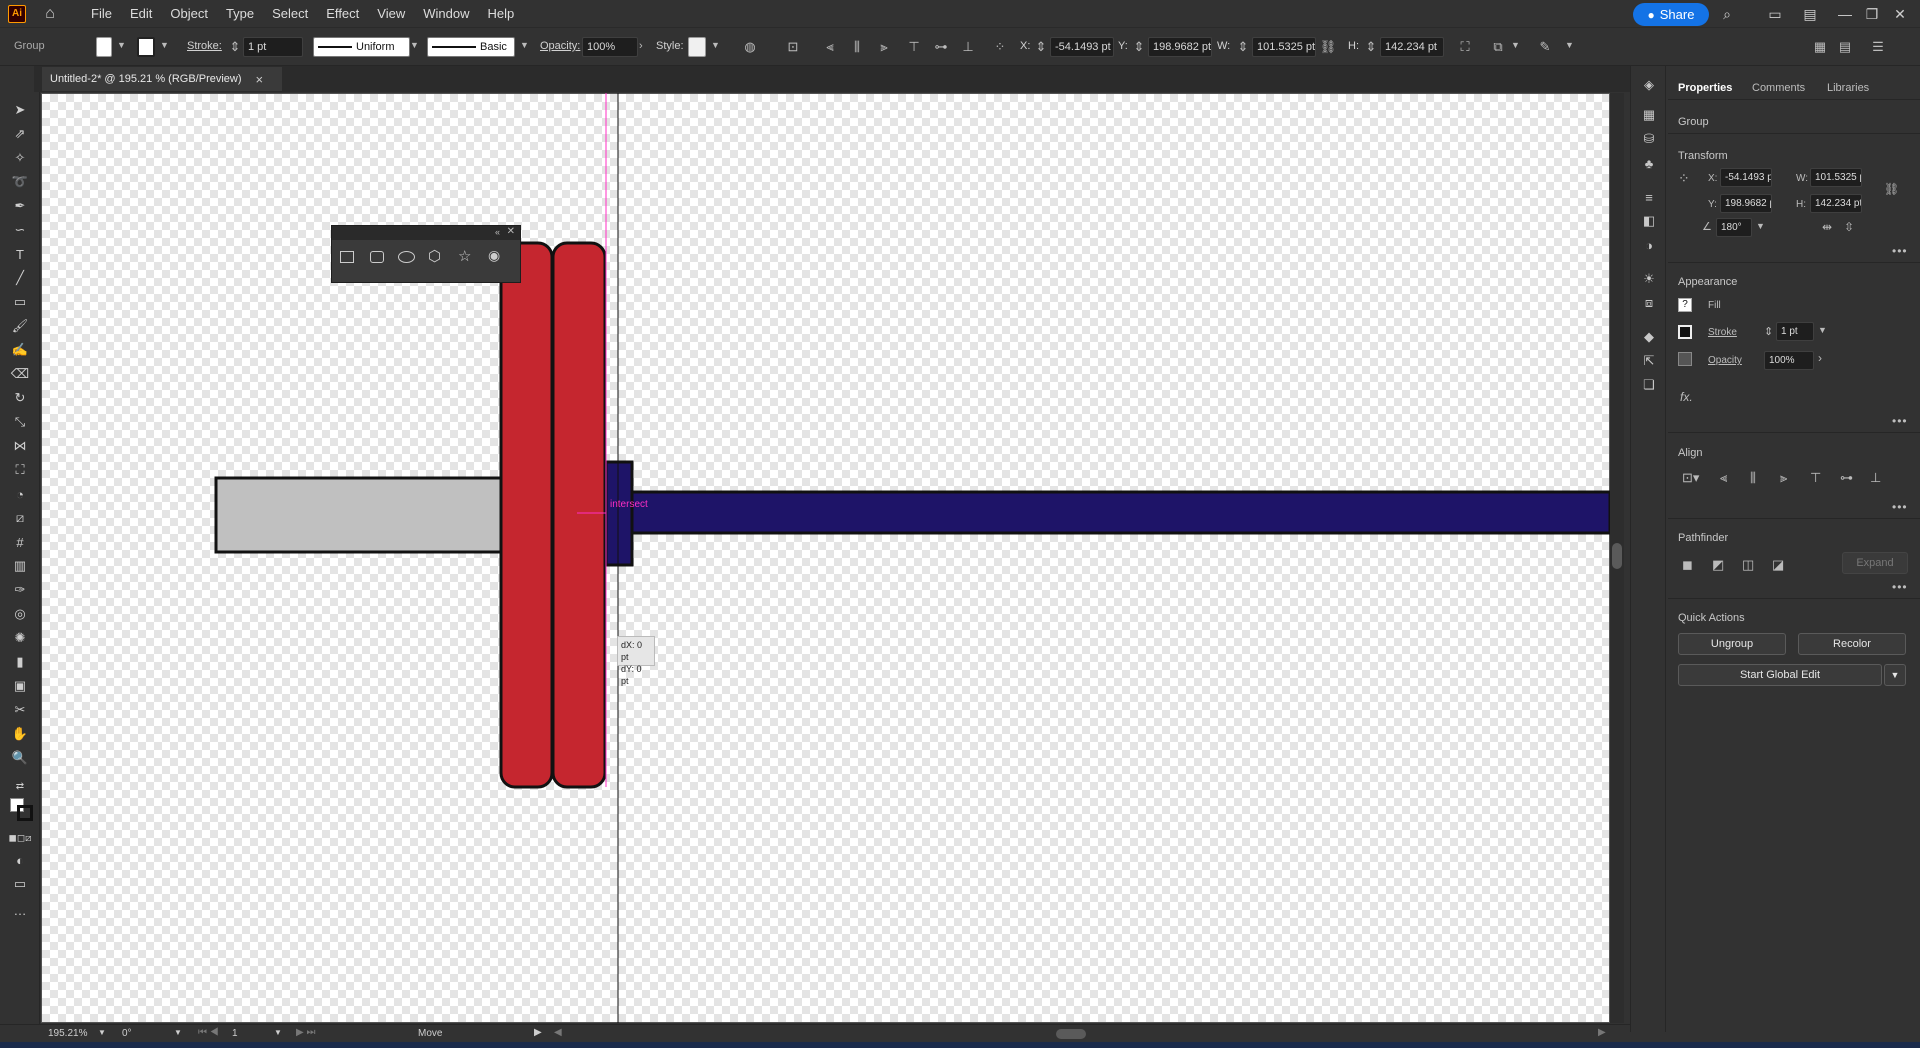 The width and height of the screenshot is (1920, 1048). Describe the element at coordinates (20, 710) in the screenshot. I see `slice-tool-icon: ✂` at that location.